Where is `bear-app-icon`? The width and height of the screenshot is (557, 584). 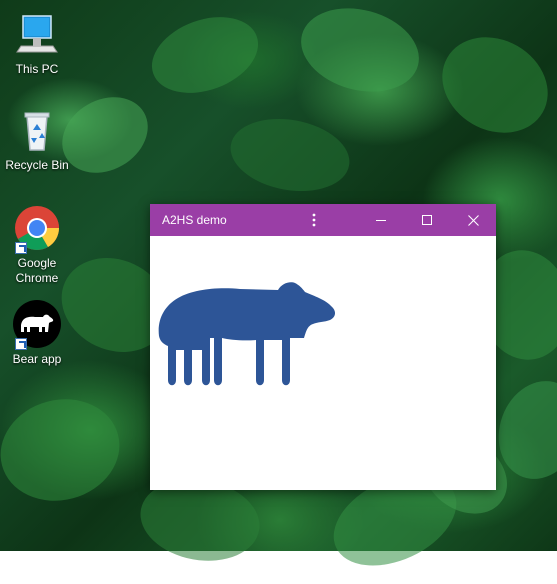
bear-app-icon is located at coordinates (37, 325).